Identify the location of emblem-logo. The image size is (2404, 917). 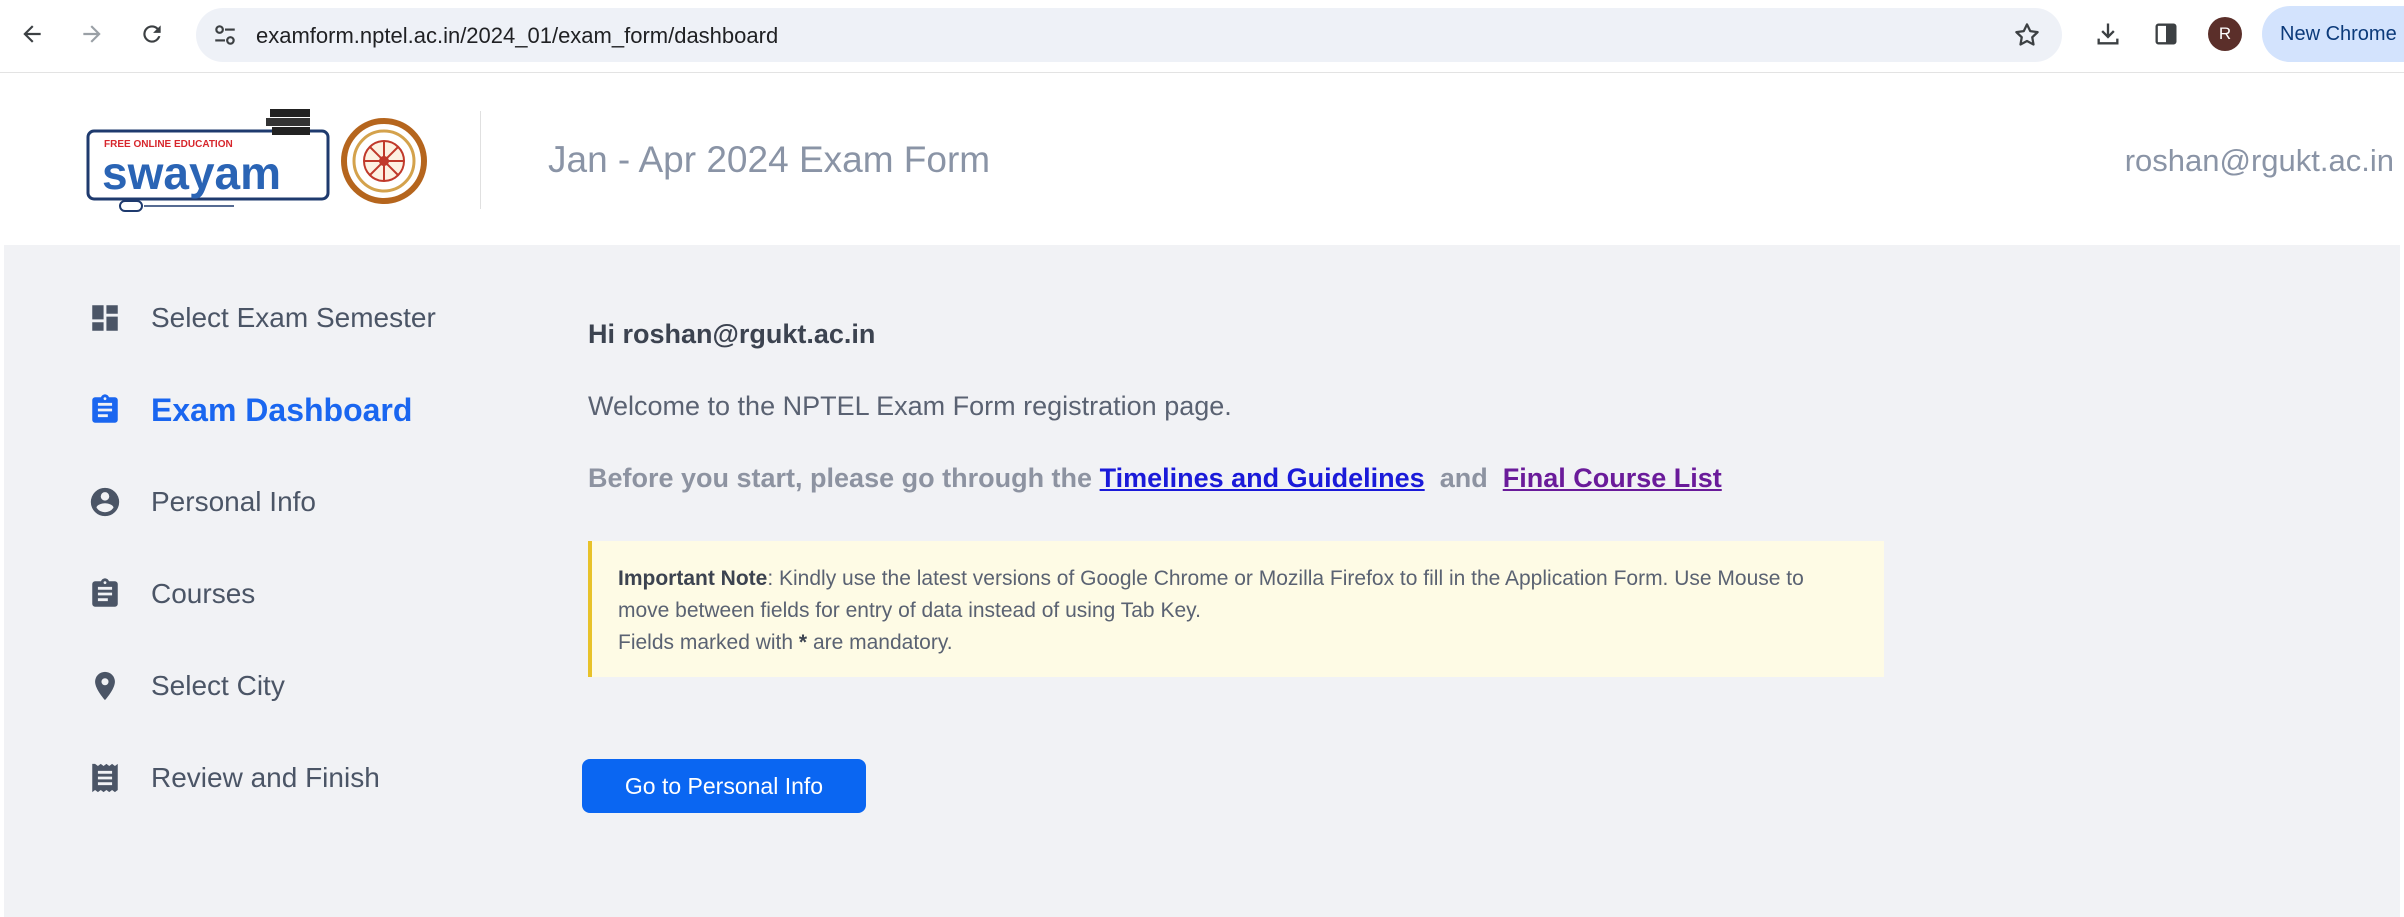
(384, 161).